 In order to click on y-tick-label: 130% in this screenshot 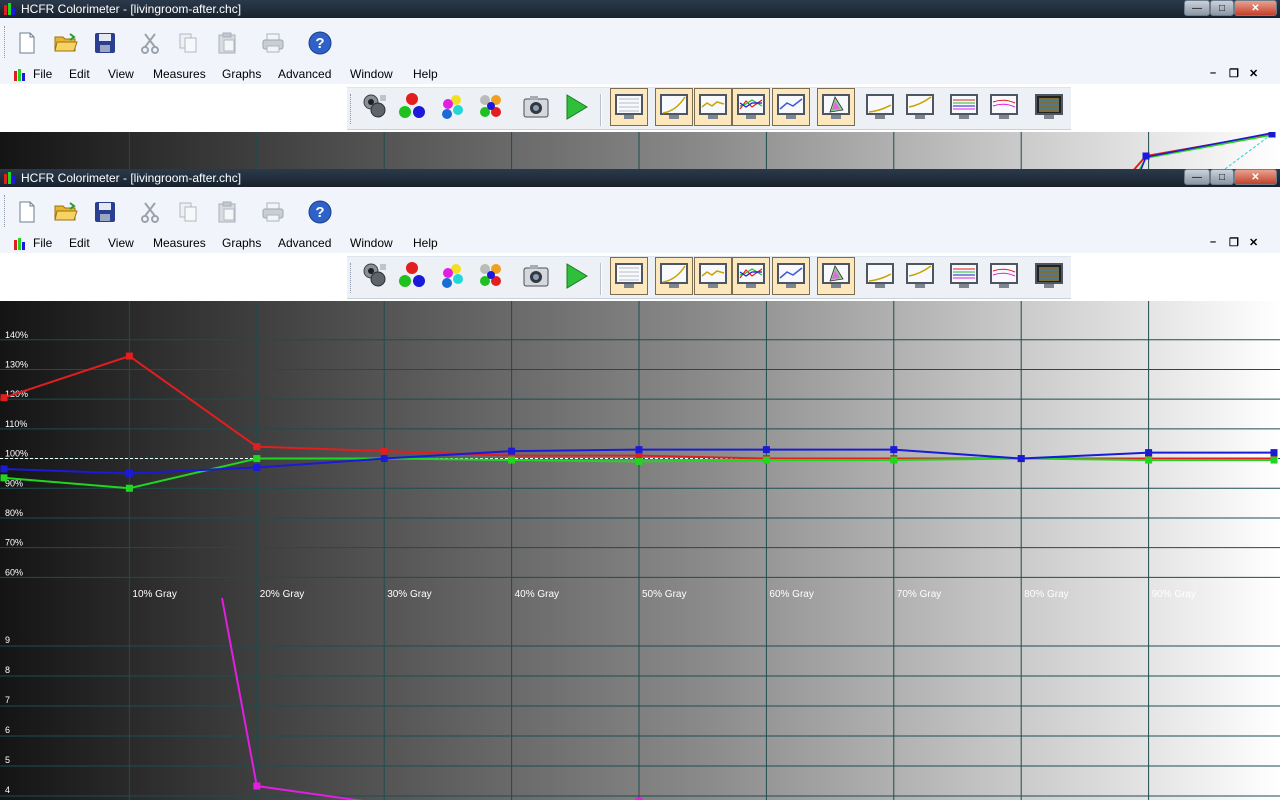, I will do `click(16, 364)`.